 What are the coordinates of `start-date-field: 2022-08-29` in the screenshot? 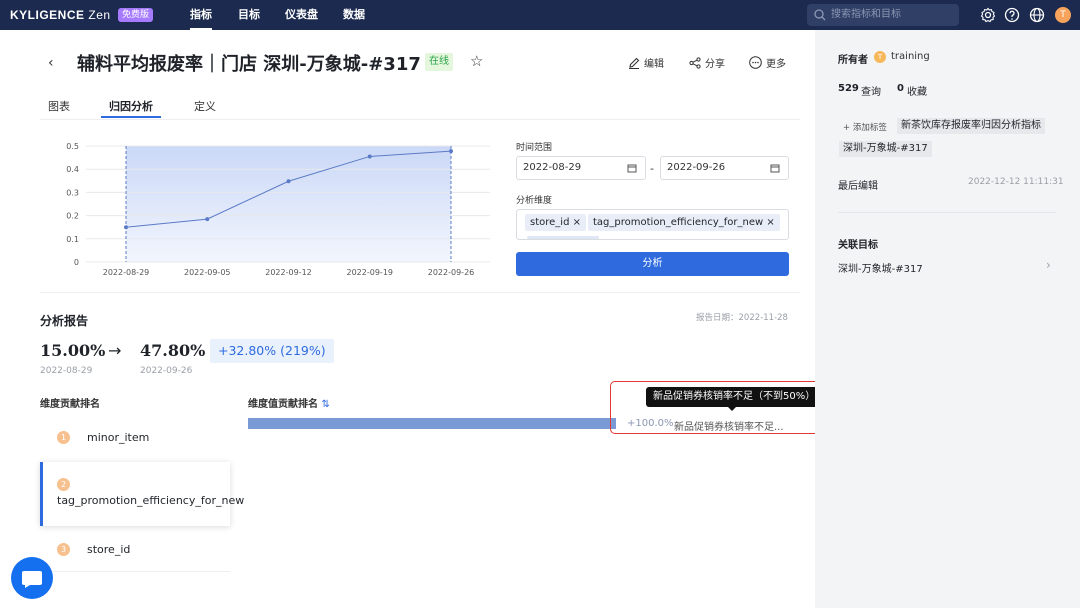 It's located at (581, 168).